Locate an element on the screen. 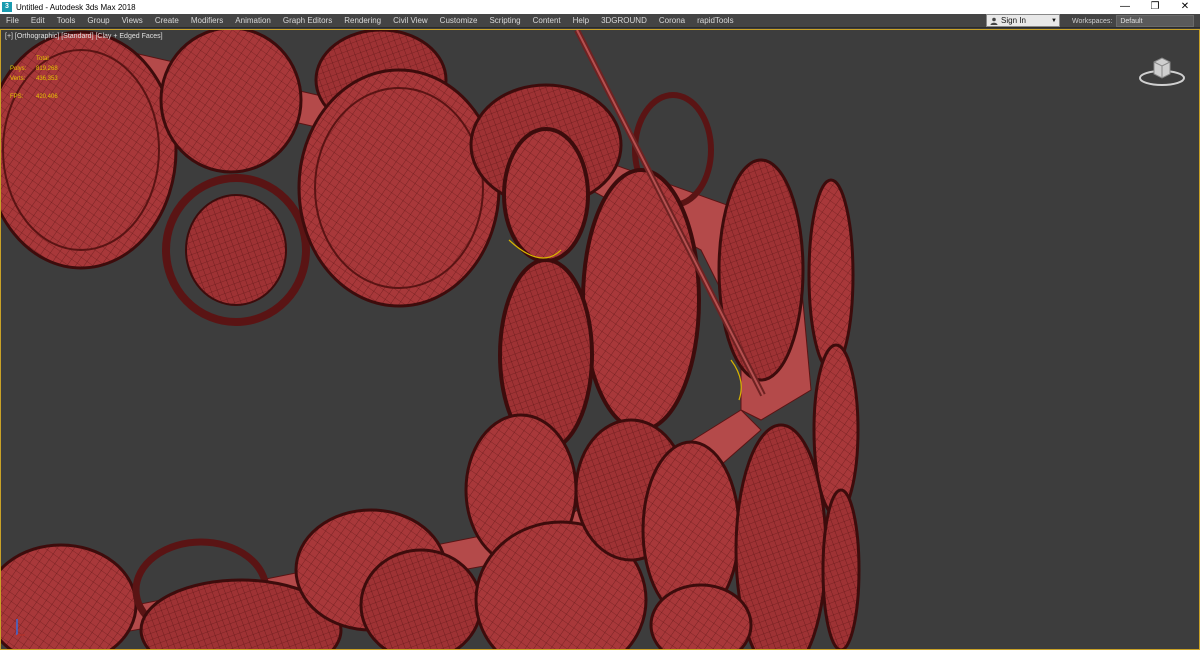 This screenshot has width=1200, height=650. workspaces-label: Workspaces: is located at coordinates (1092, 21).